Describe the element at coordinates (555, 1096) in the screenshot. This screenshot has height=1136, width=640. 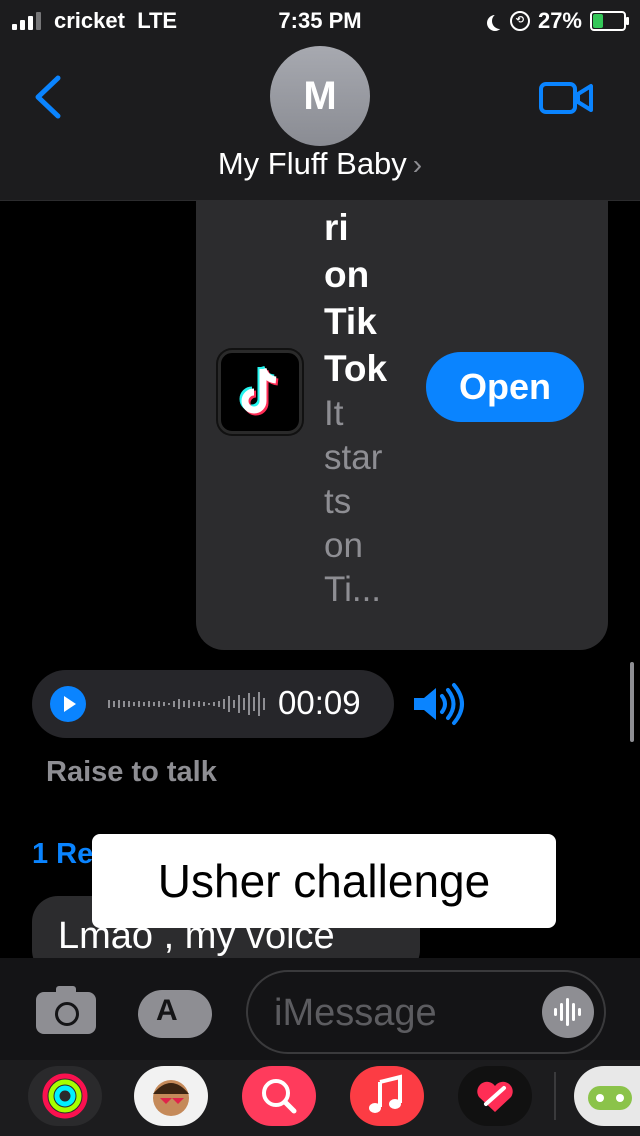
I see `drawer-divider` at that location.